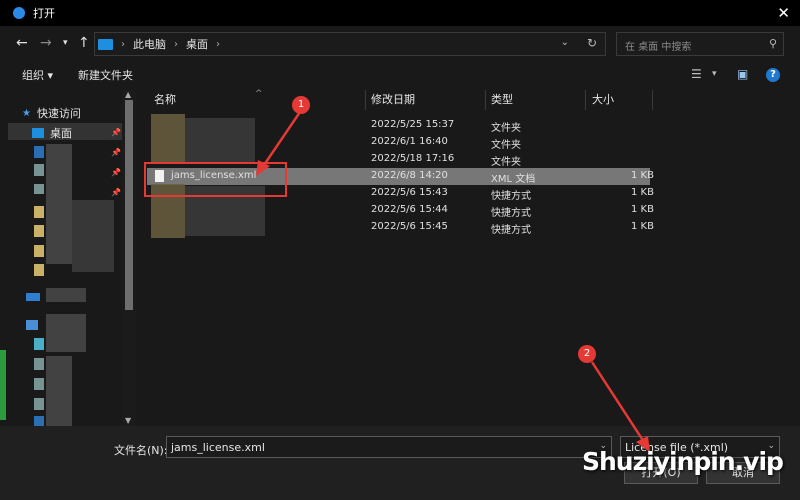 The width and height of the screenshot is (800, 500). Describe the element at coordinates (61, 133) in the screenshot. I see `nav-item-label: 桌面` at that location.